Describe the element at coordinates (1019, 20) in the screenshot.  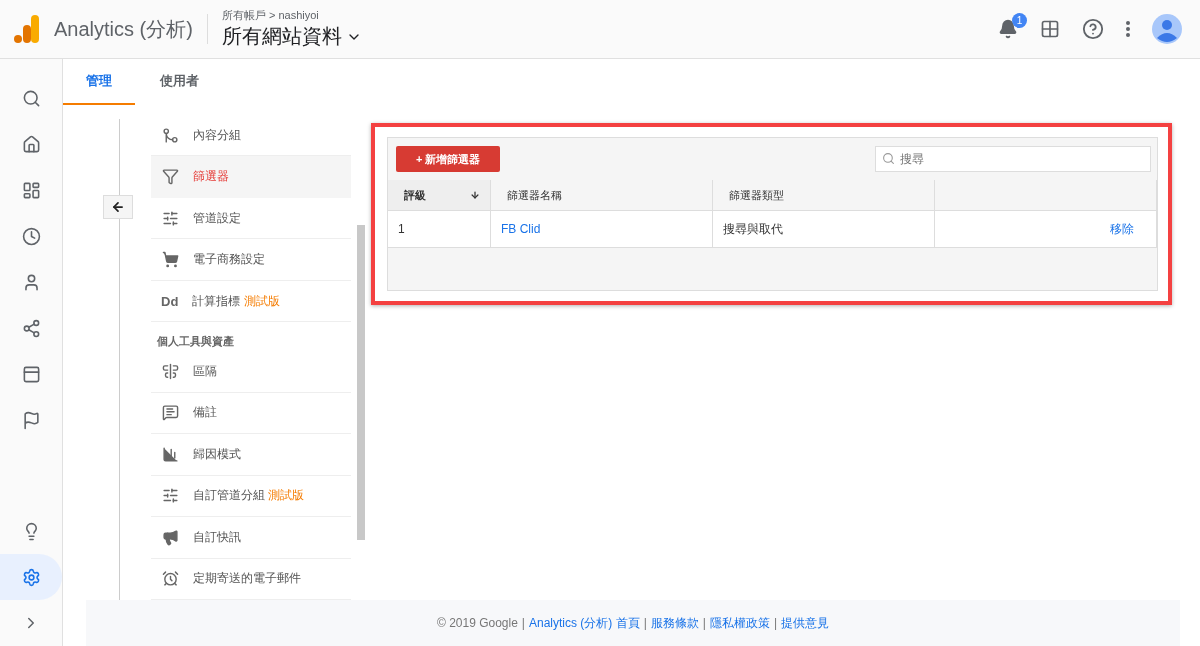
I see `notification-count: 1` at that location.